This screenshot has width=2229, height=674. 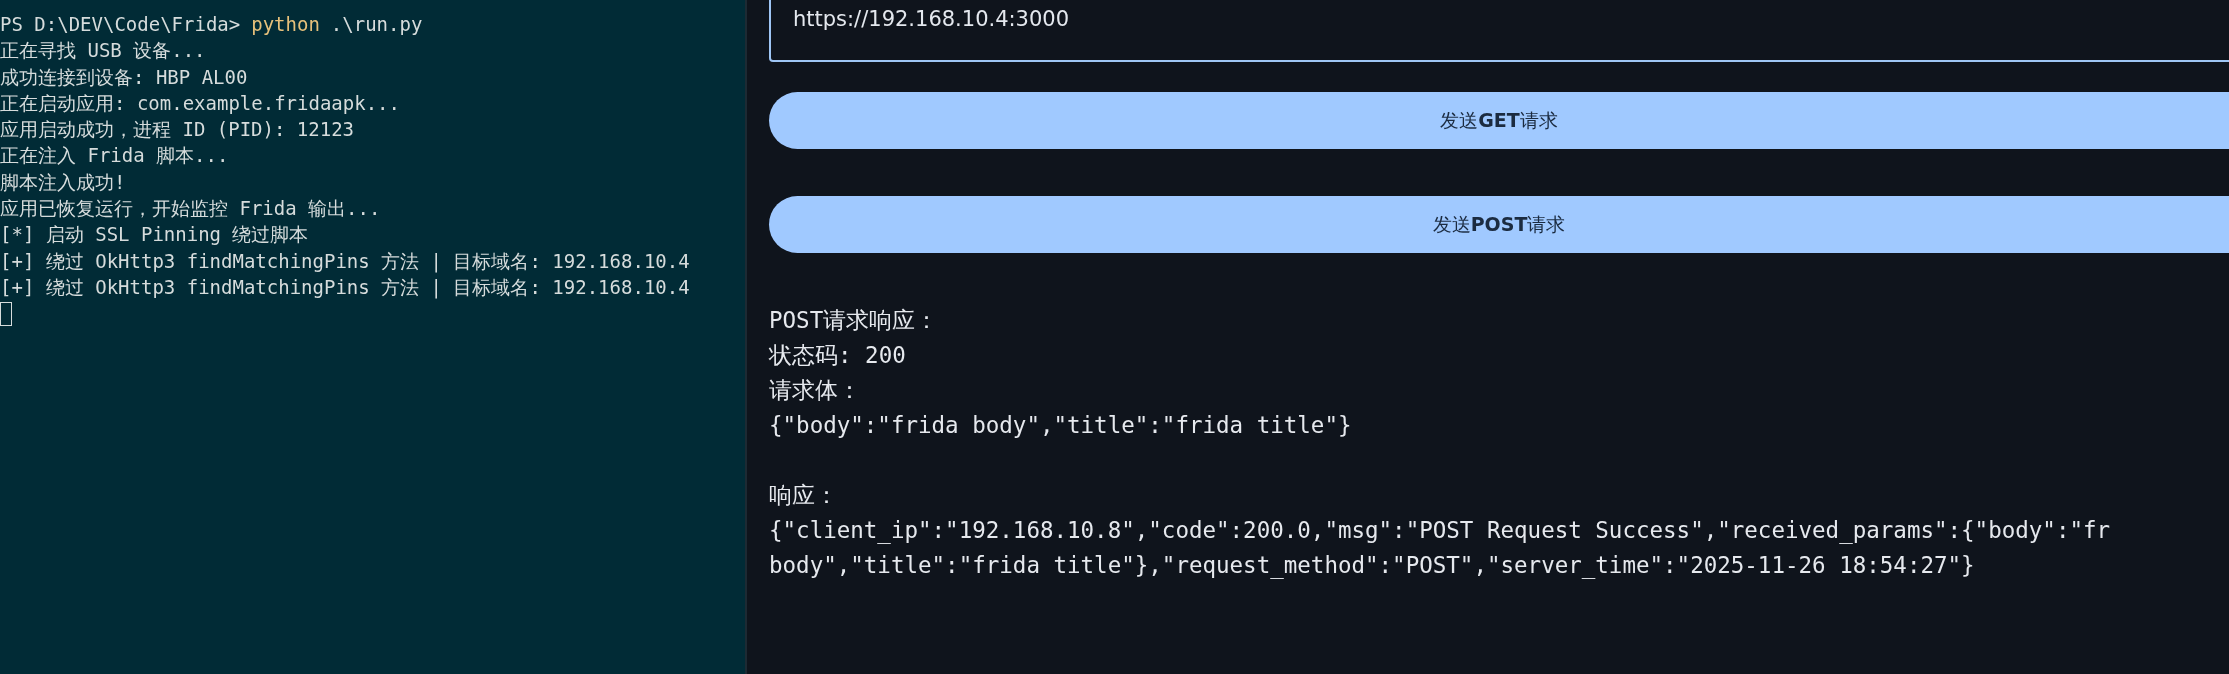 I want to click on send-request-button: 发送GET请求, so click(x=1499, y=120).